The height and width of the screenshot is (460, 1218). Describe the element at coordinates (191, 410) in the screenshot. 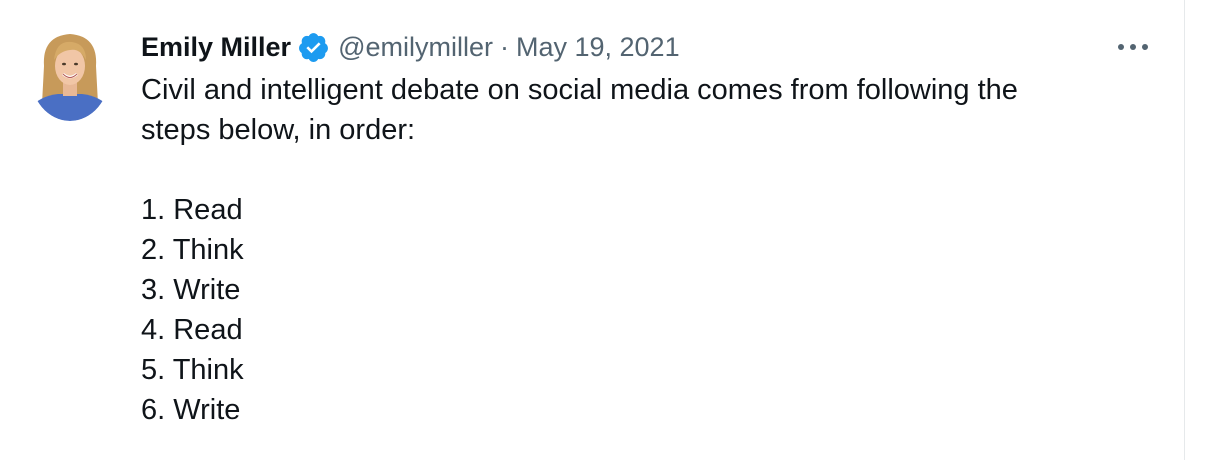

I see `list-item: 6. Write` at that location.